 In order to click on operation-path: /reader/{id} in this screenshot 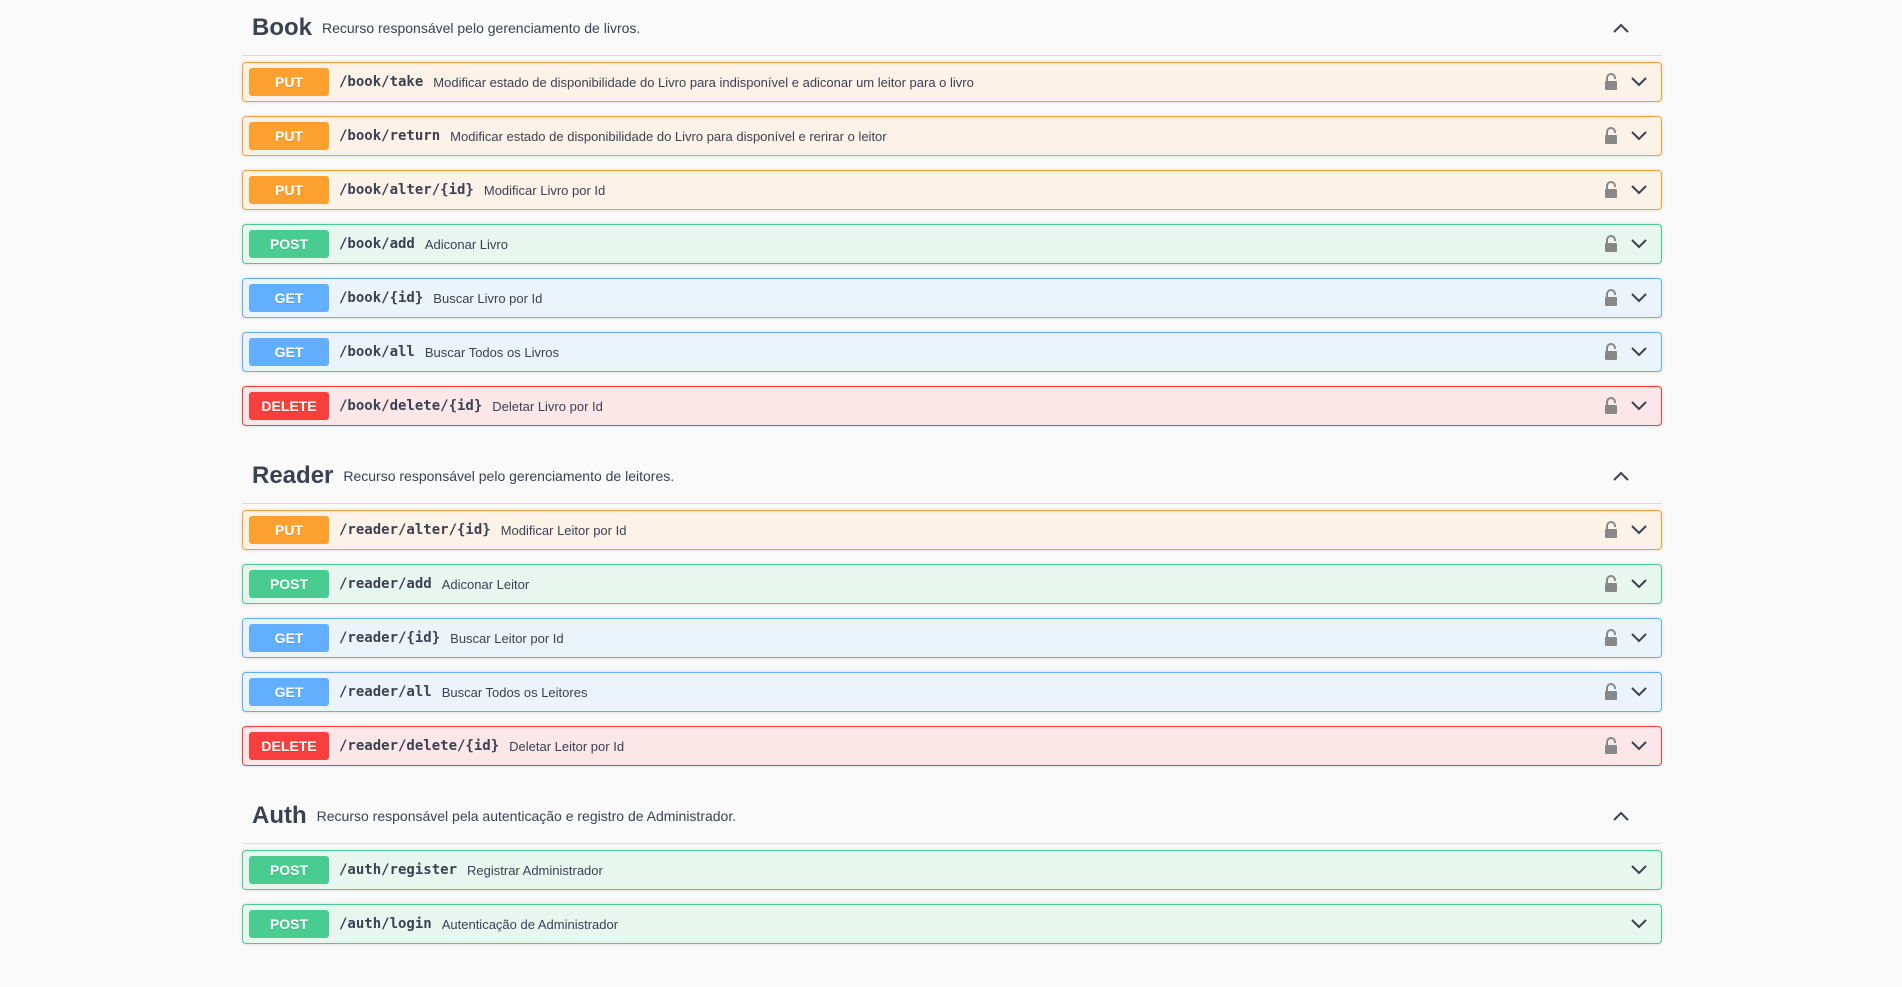, I will do `click(390, 638)`.